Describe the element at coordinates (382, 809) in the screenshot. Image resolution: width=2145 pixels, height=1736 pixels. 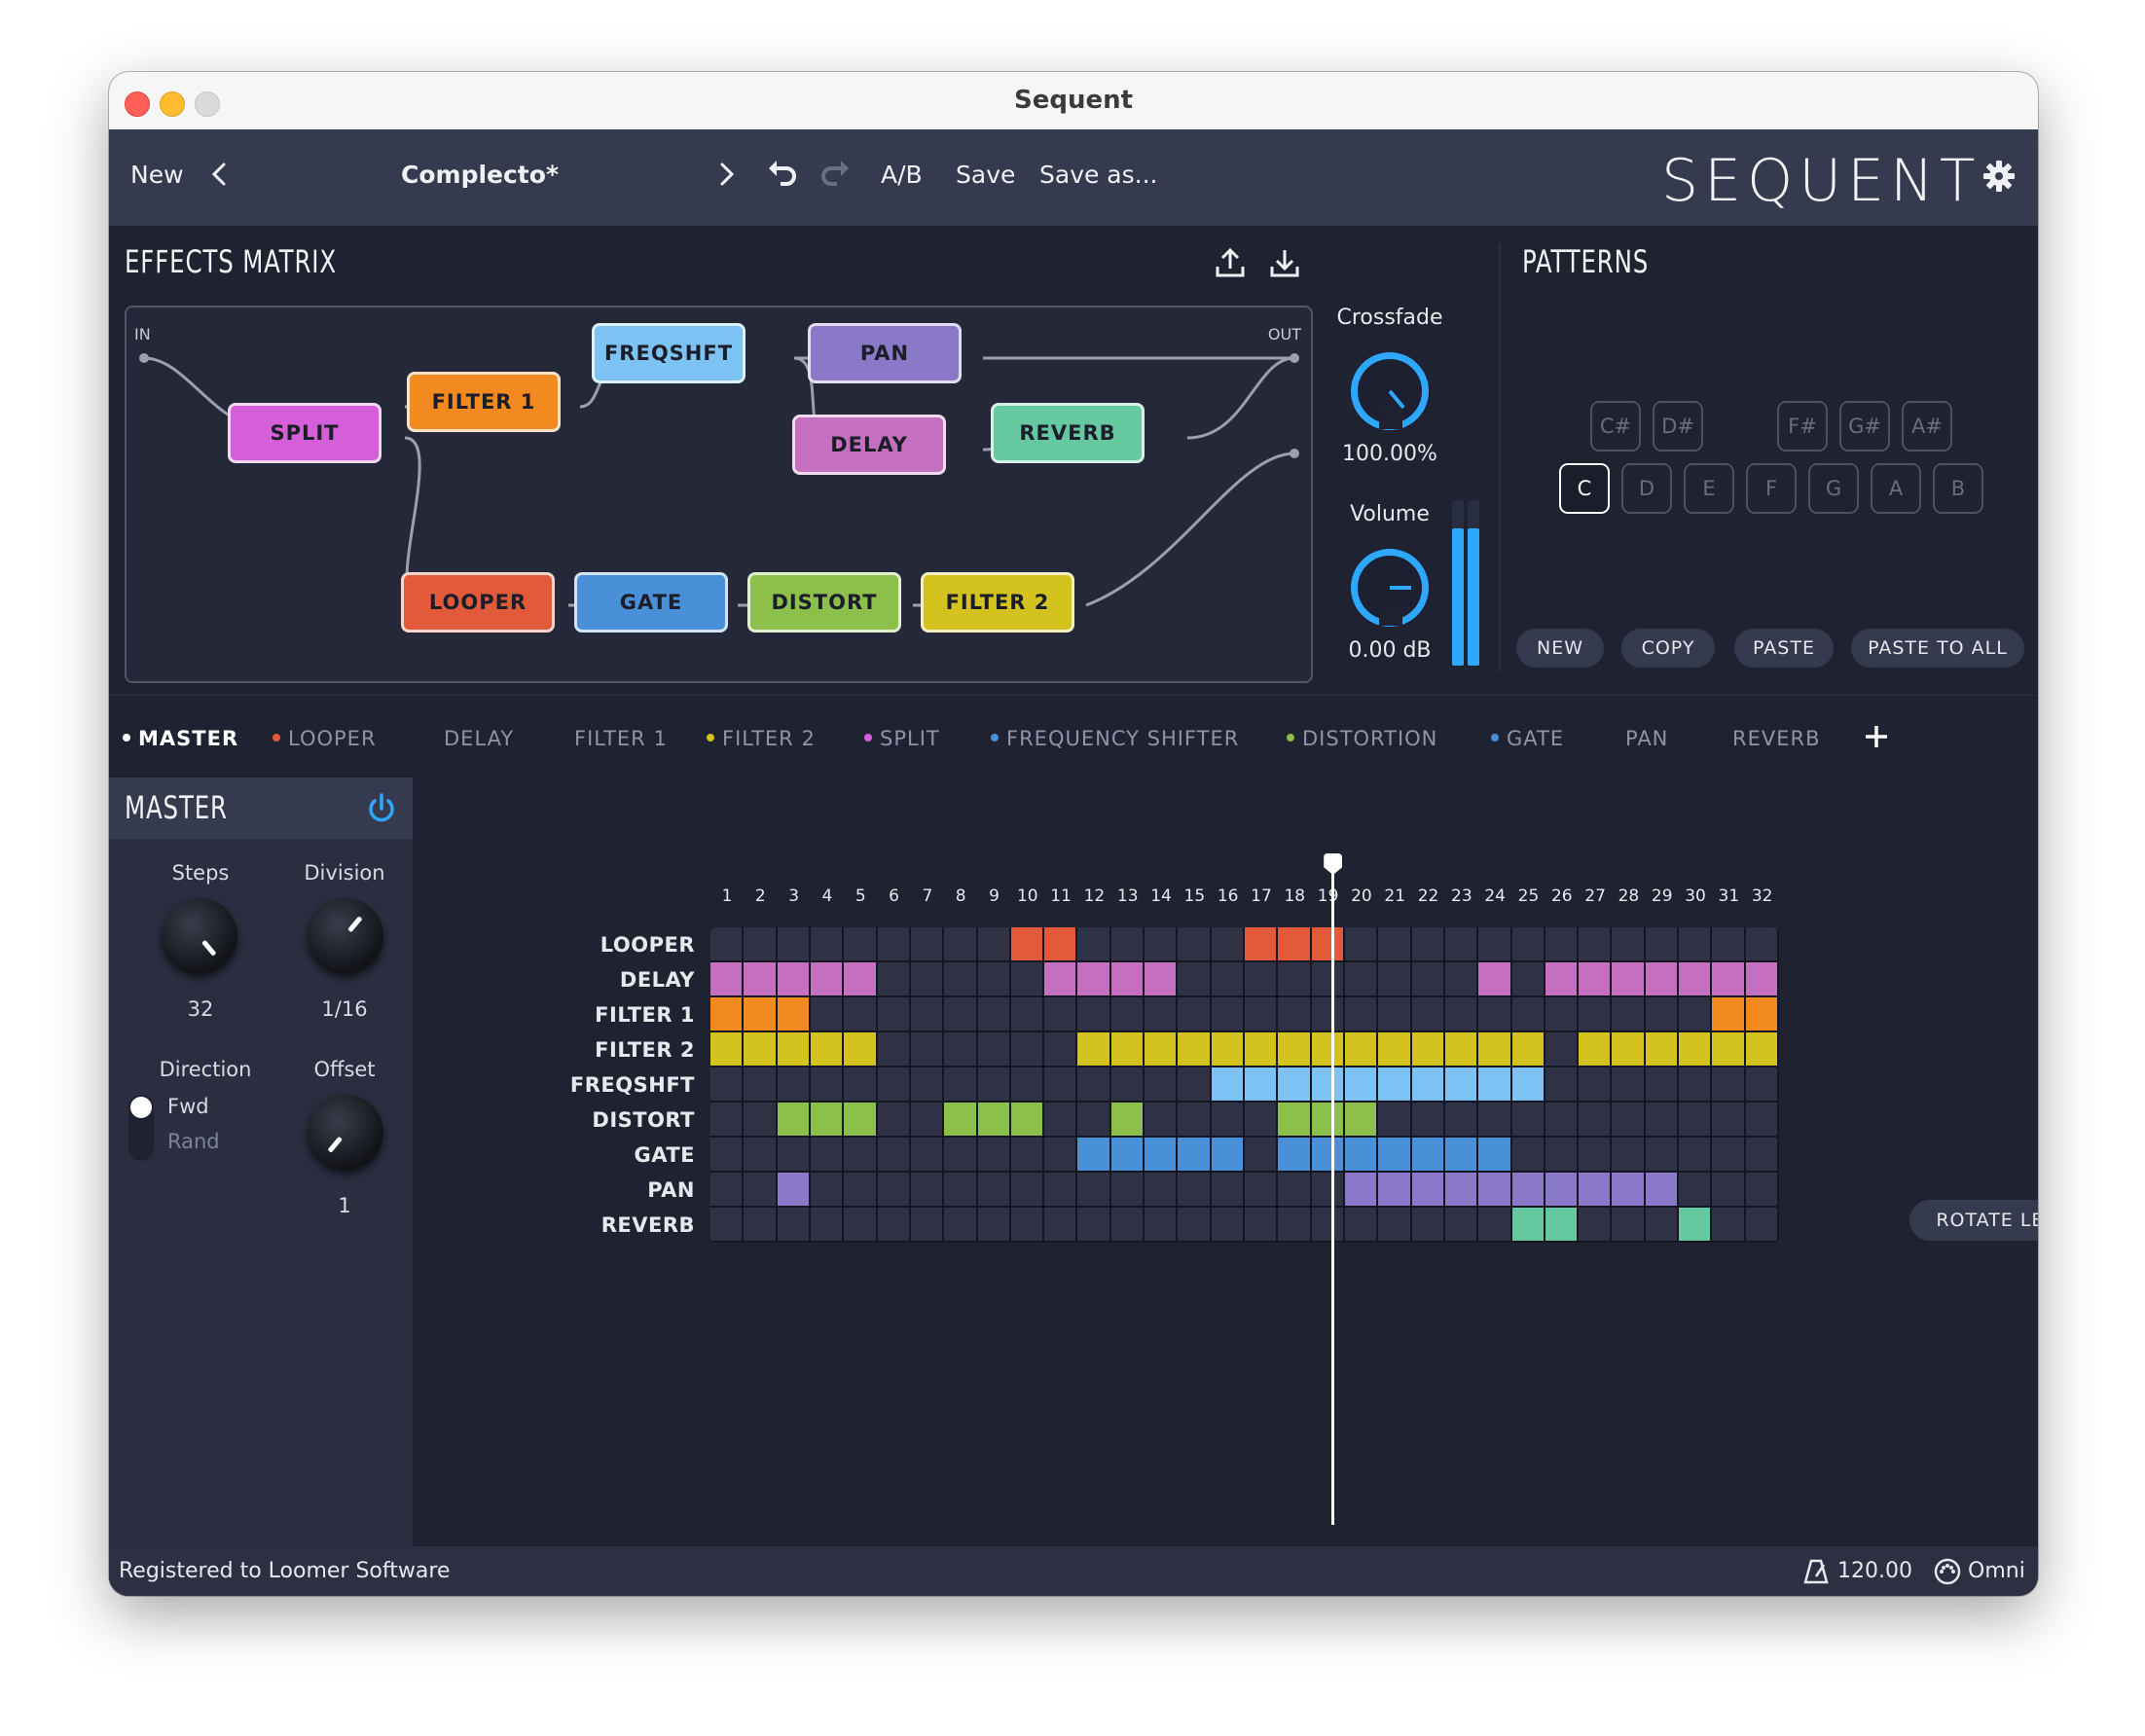
I see `power-icon` at that location.